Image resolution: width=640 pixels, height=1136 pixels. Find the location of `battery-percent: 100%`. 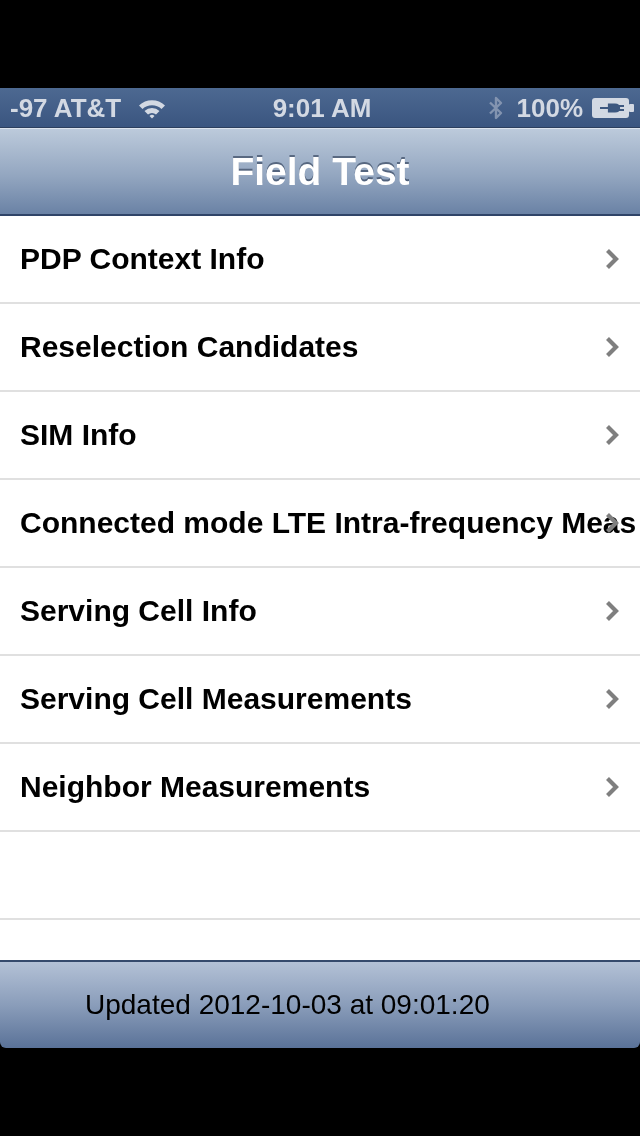

battery-percent: 100% is located at coordinates (549, 107).